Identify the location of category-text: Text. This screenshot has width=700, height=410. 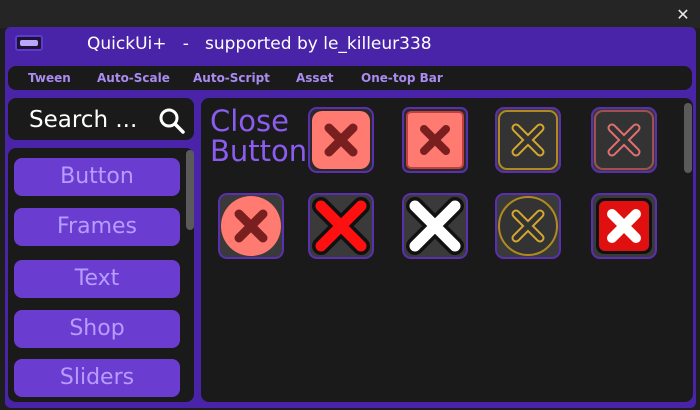
(97, 279).